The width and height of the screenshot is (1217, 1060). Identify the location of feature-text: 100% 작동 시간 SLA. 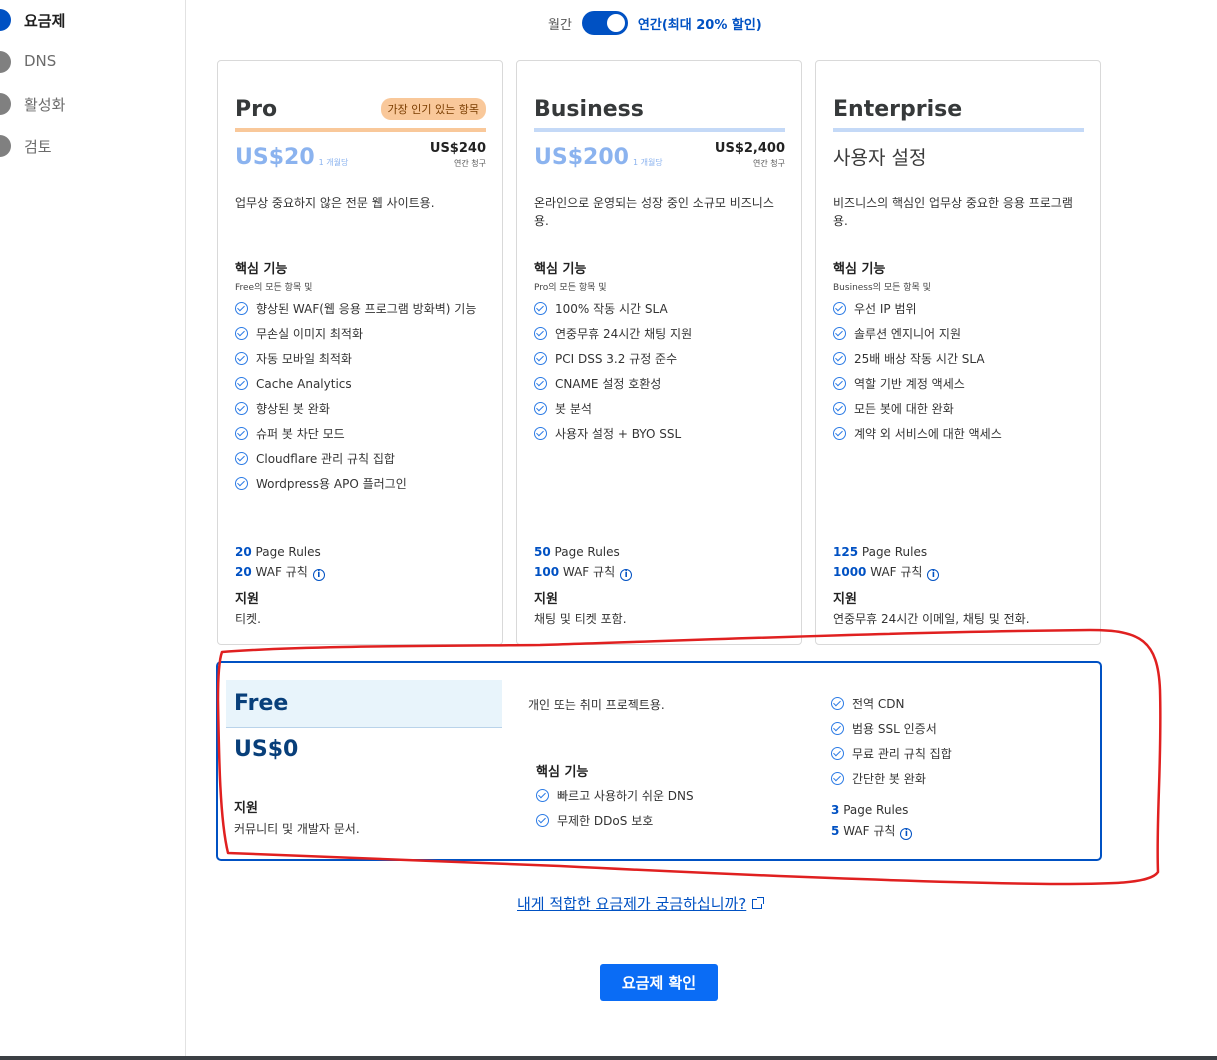
(611, 309).